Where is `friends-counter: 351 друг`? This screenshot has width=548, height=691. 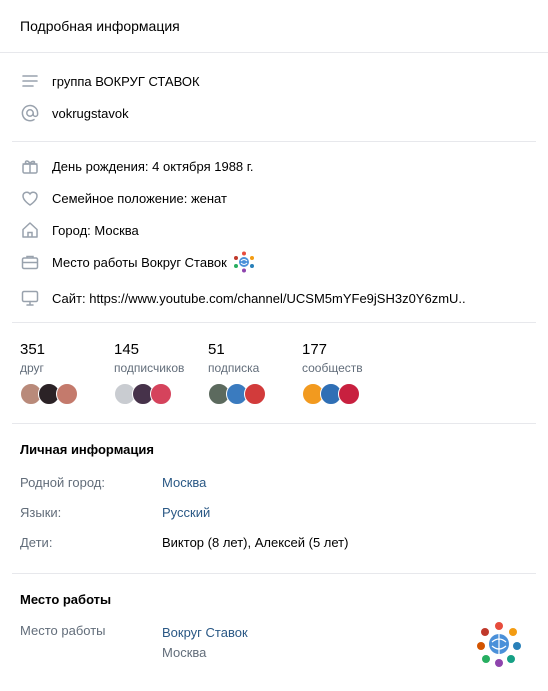
friends-counter: 351 друг is located at coordinates (67, 373).